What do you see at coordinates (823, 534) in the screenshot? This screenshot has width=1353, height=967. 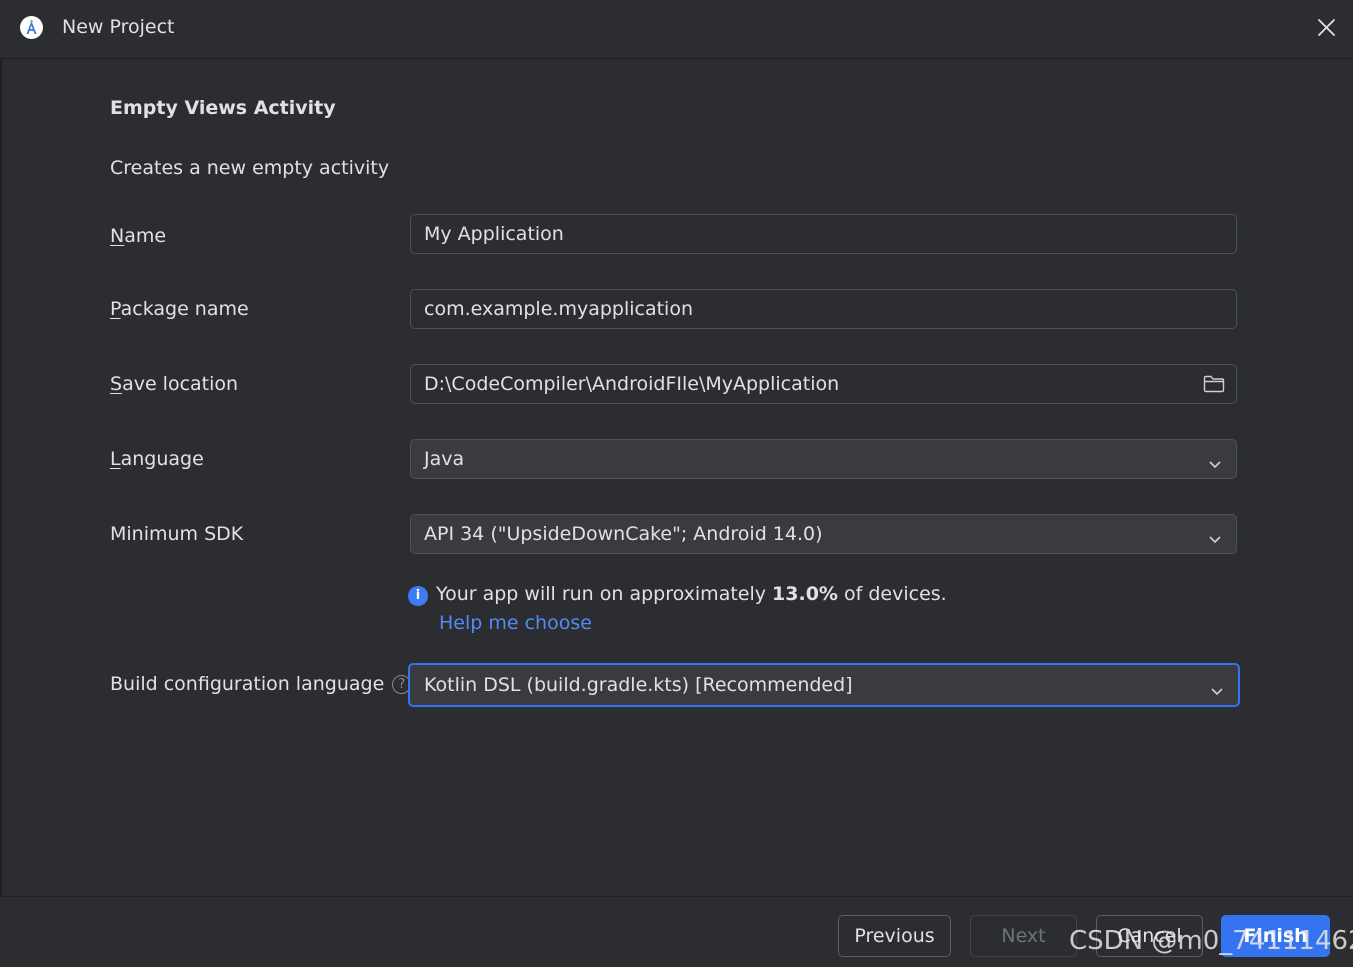 I see `min-sdk-dropdown: API 34 ("UpsideDownCake"; Android 14.0)` at bounding box center [823, 534].